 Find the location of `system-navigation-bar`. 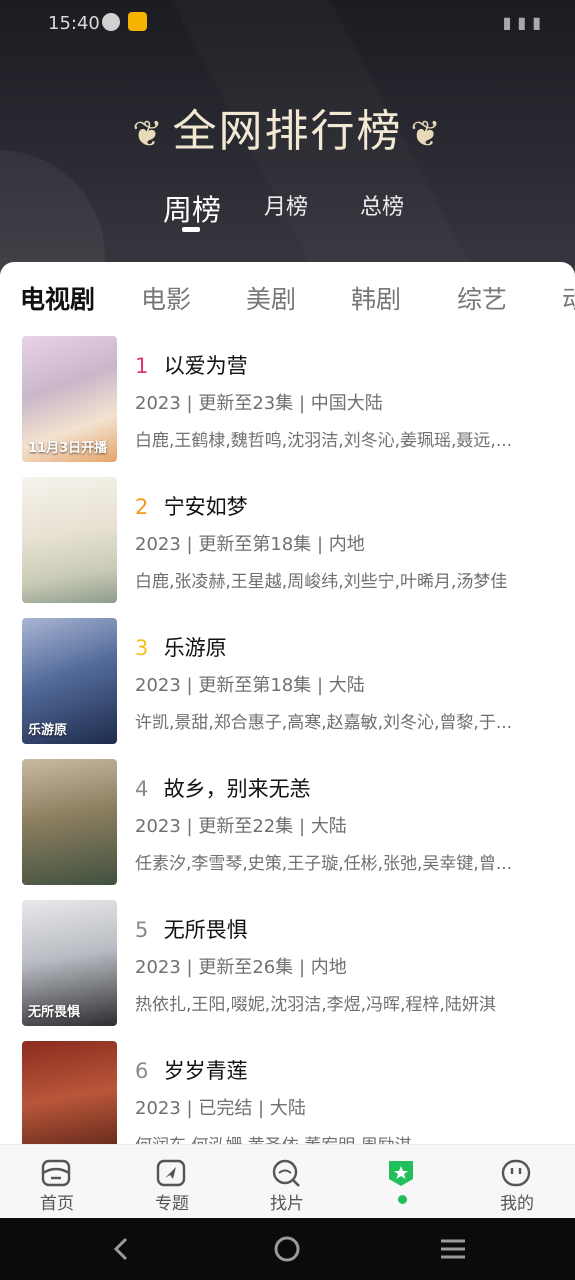

system-navigation-bar is located at coordinates (287, 1249).